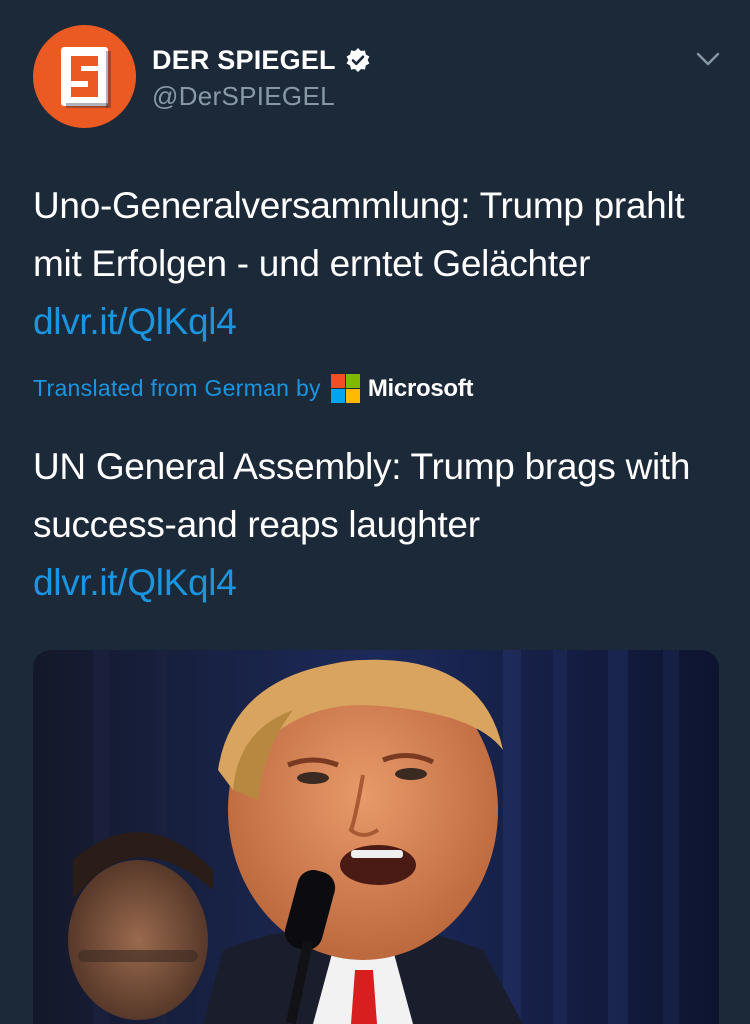  Describe the element at coordinates (261, 77) in the screenshot. I see `author-names: DER SPIEGEL @DerSPIEGEL` at that location.